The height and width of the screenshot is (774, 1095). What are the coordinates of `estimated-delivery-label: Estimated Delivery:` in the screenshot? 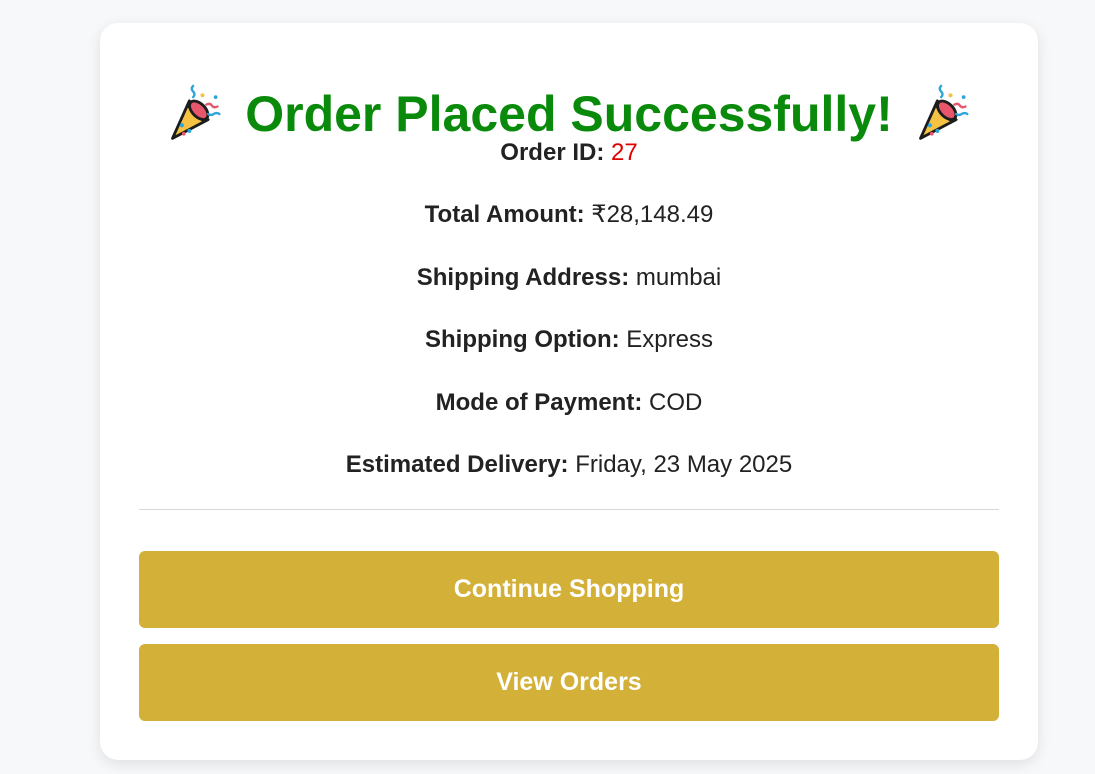 It's located at (457, 464).